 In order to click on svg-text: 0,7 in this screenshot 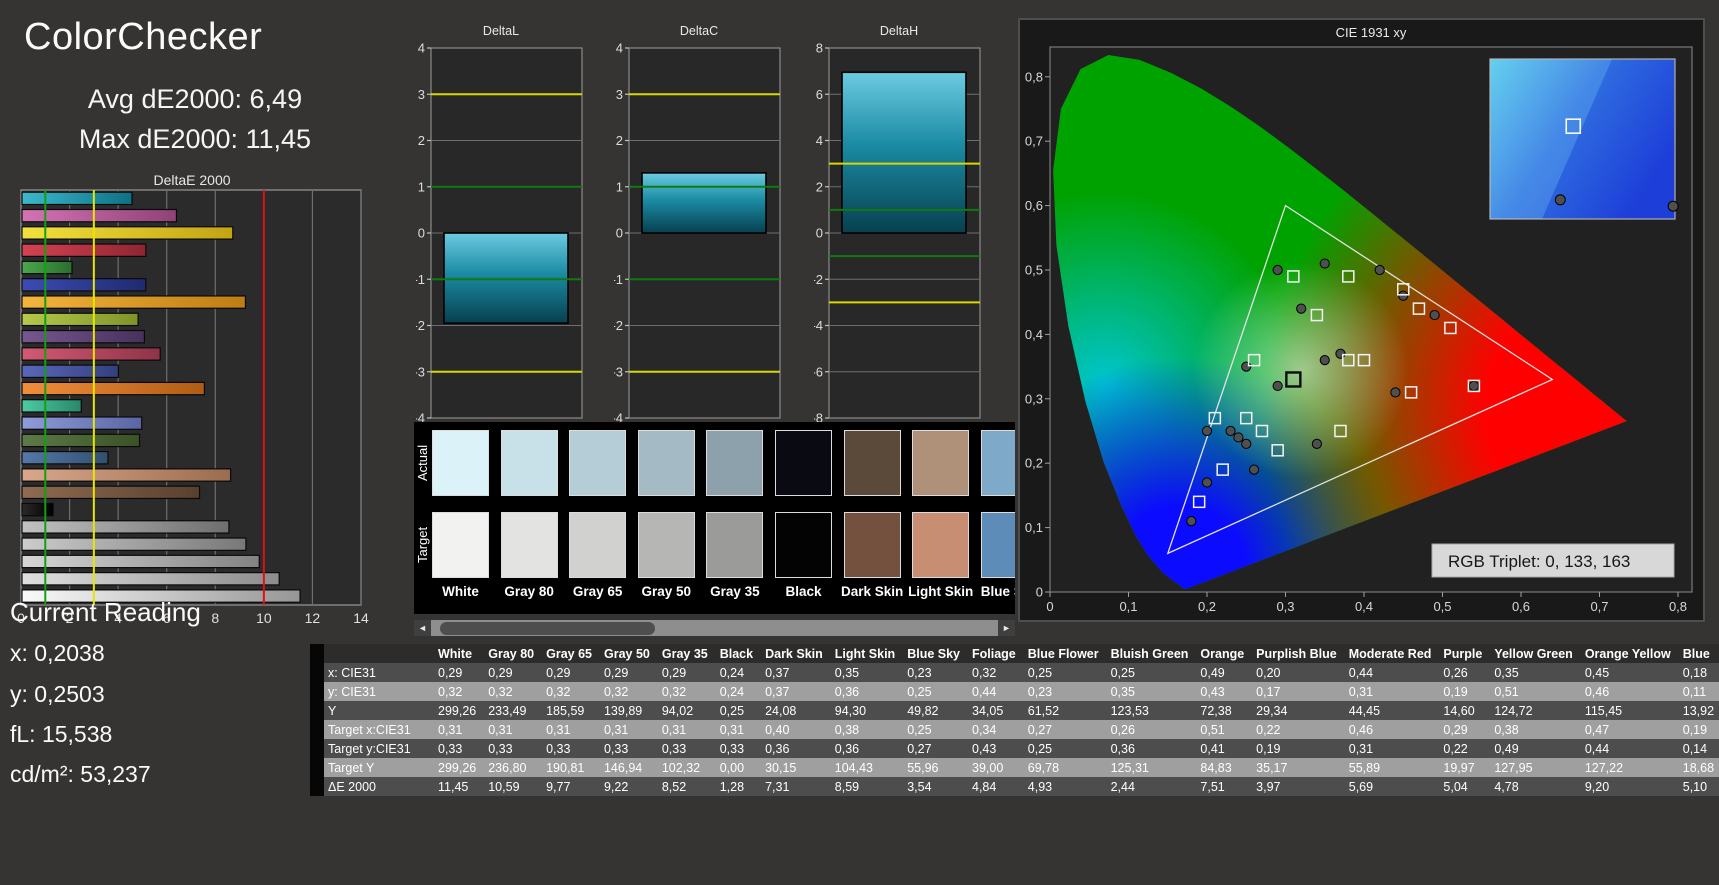, I will do `click(1034, 141)`.